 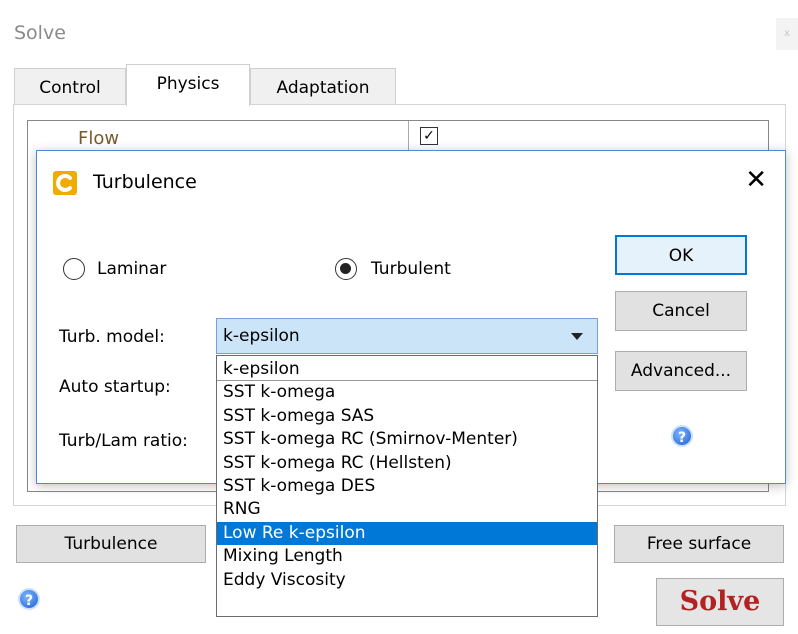 I want to click on flow-checkbox: ✓, so click(x=429, y=136).